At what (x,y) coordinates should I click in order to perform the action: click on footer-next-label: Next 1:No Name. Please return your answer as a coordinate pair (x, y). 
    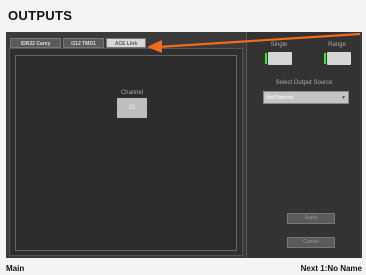
    Looking at the image, I should click on (331, 268).